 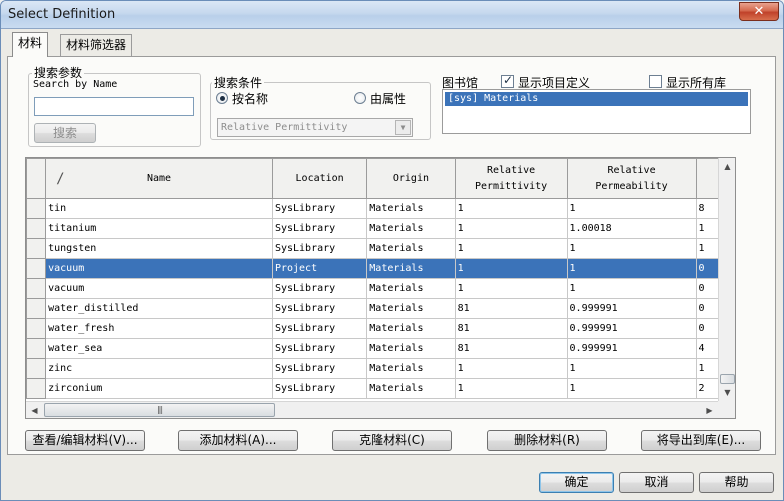 I want to click on scroll-down-icon: ▼, so click(x=727, y=392).